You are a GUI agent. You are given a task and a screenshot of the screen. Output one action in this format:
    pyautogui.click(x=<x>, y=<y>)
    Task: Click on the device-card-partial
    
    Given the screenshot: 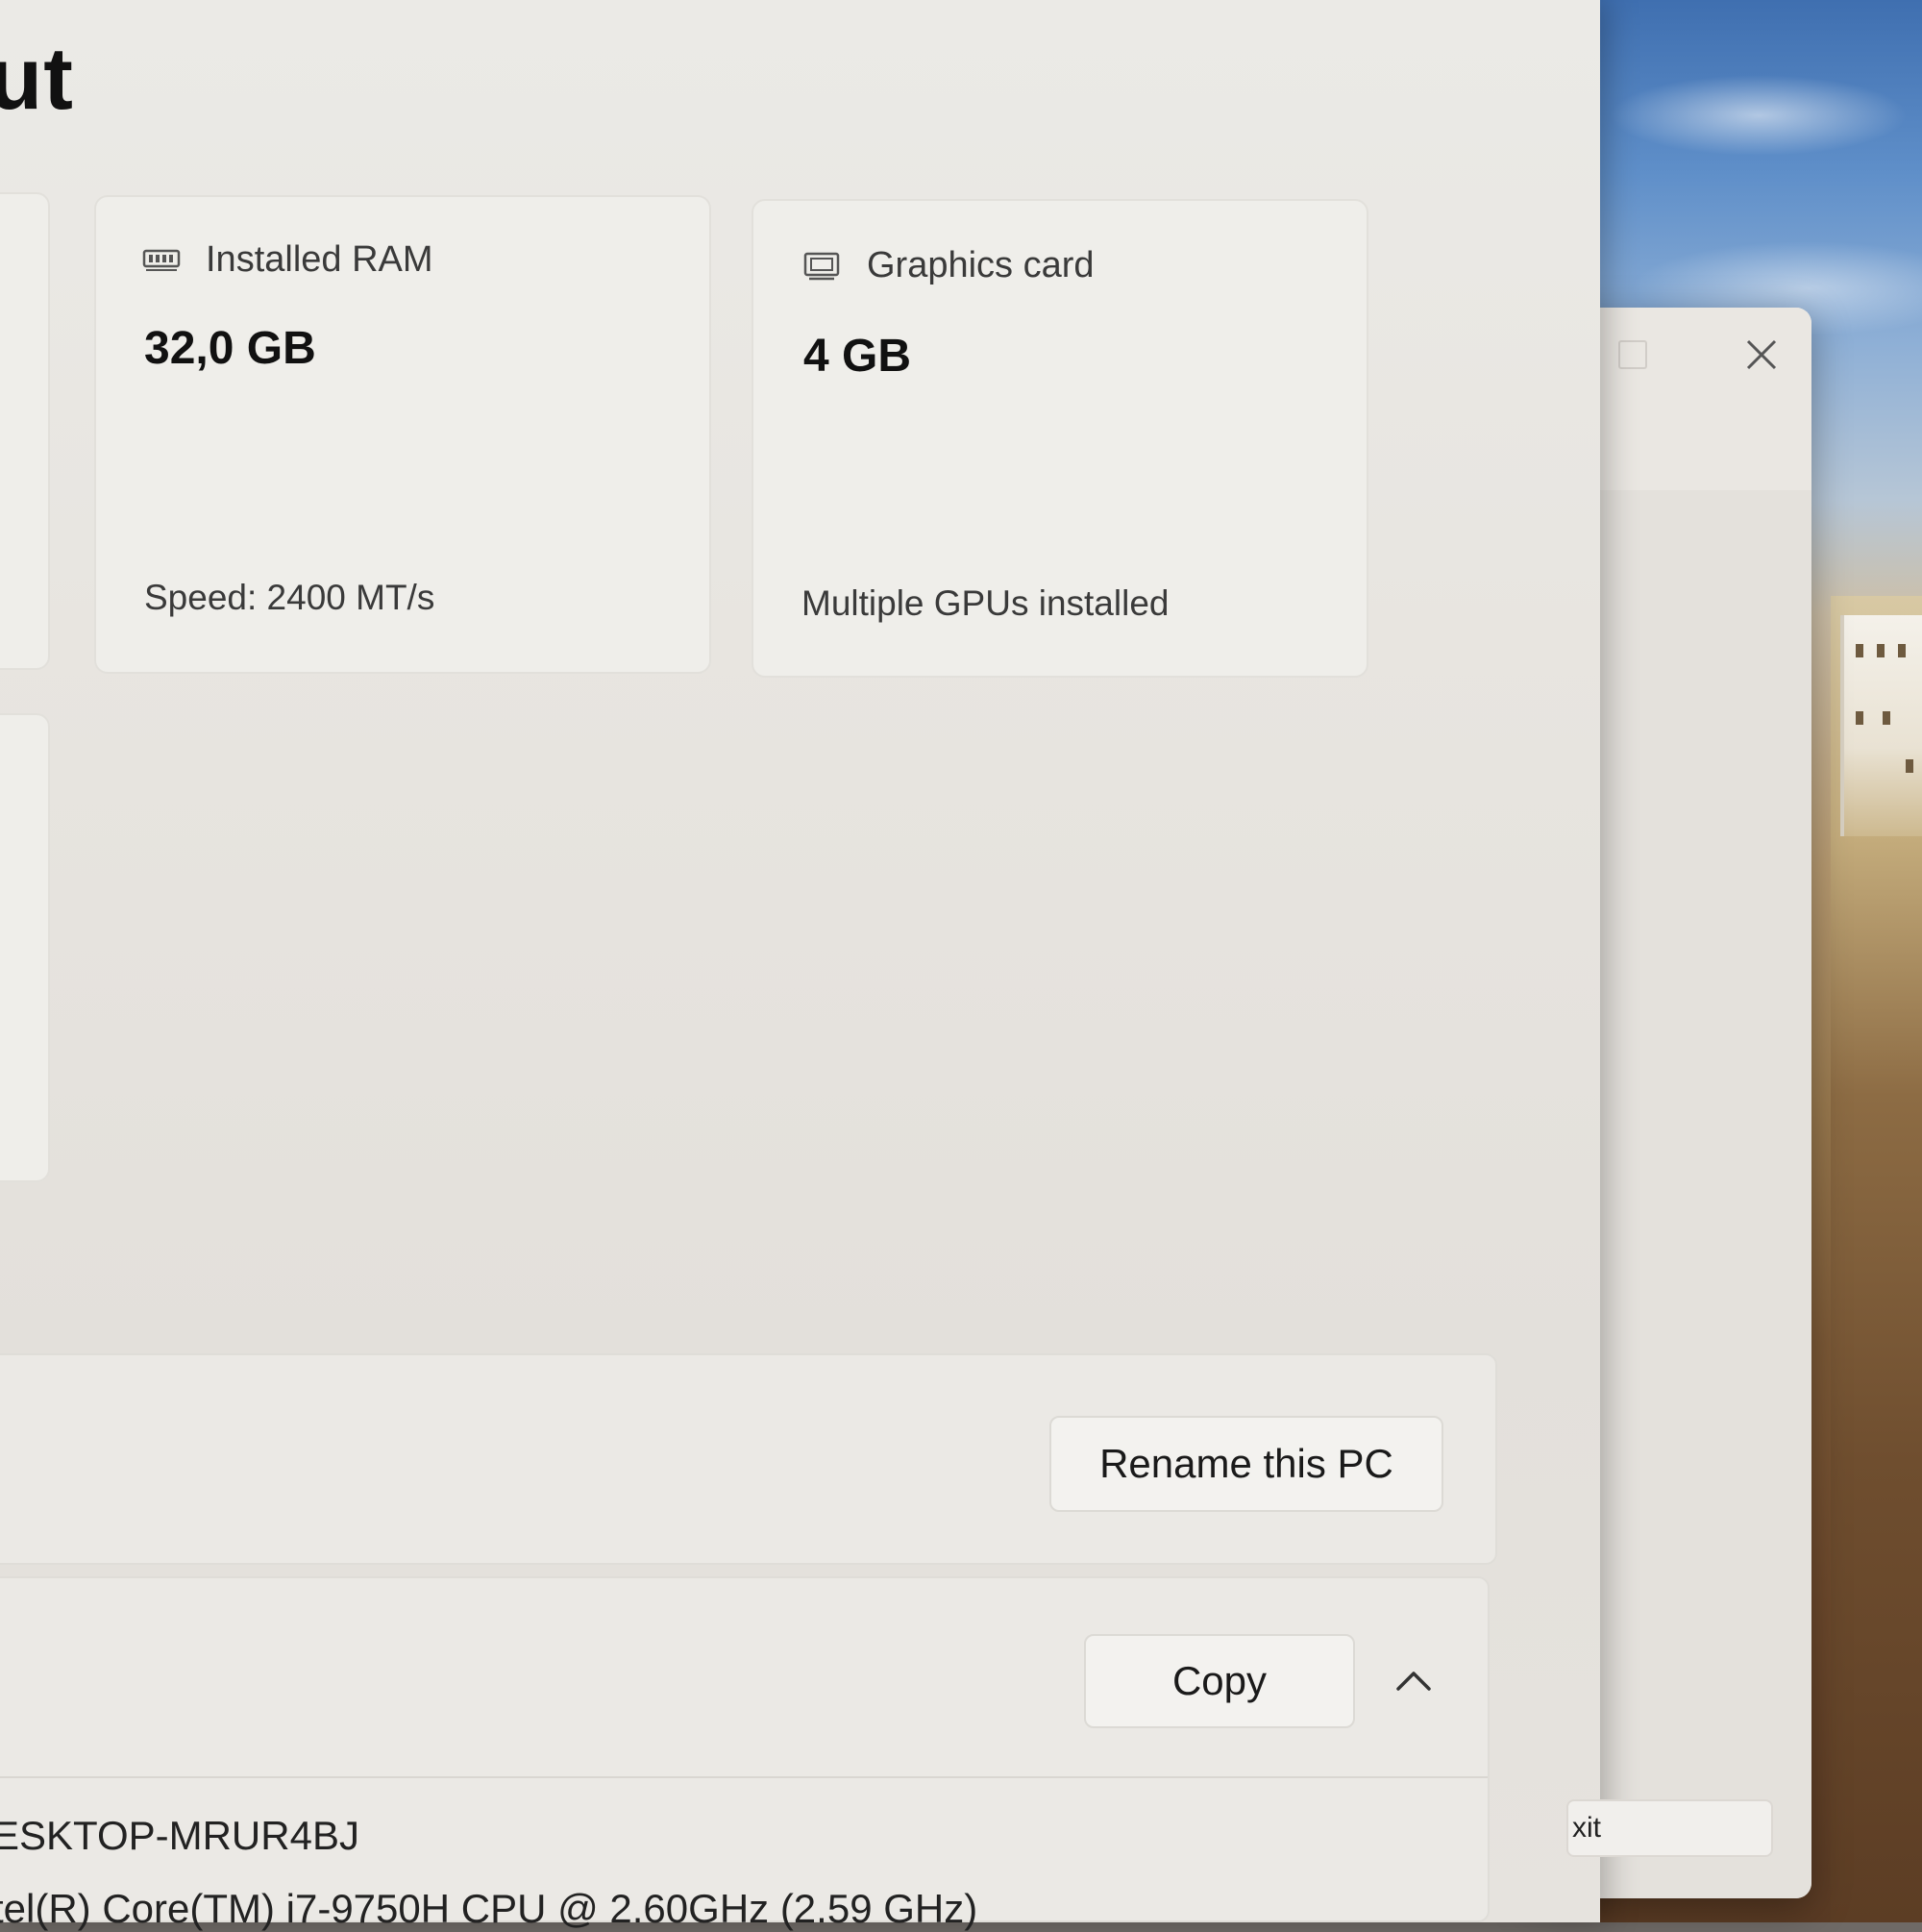 What is the action you would take?
    pyautogui.click(x=25, y=431)
    